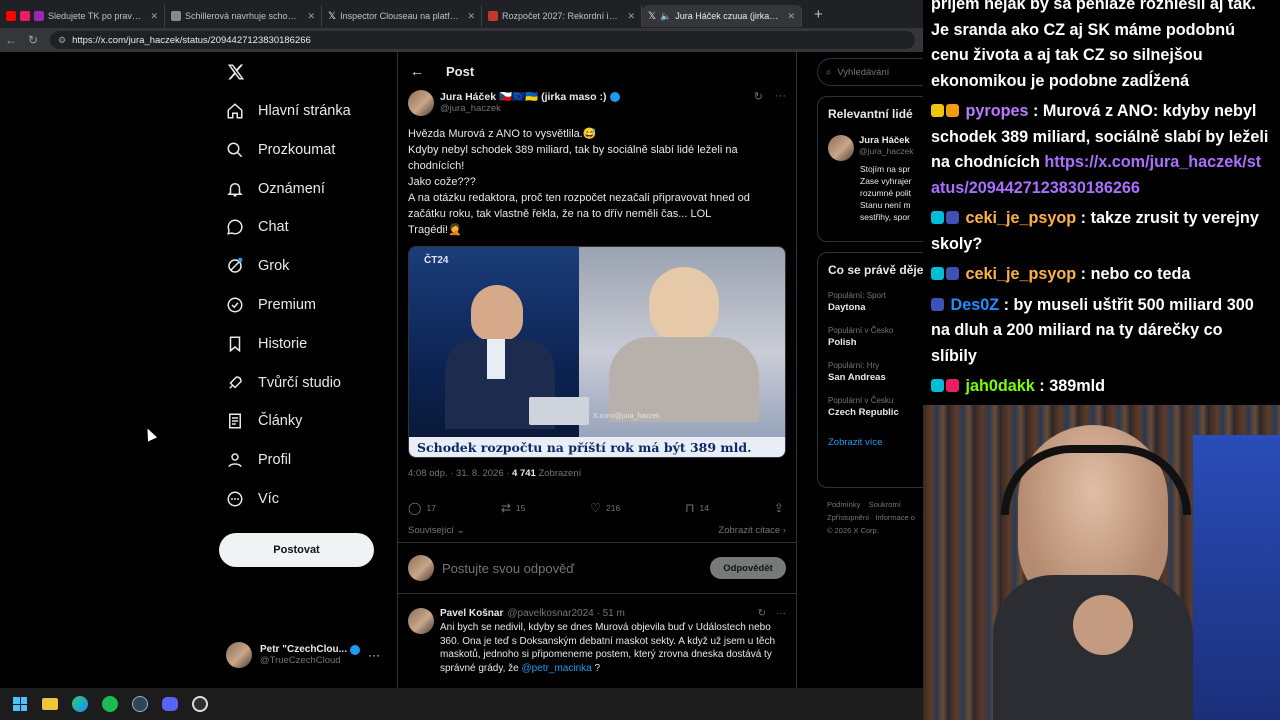 Image resolution: width=1280 pixels, height=720 pixels. What do you see at coordinates (252, 499) in the screenshot?
I see `nav-item-11: Víc` at bounding box center [252, 499].